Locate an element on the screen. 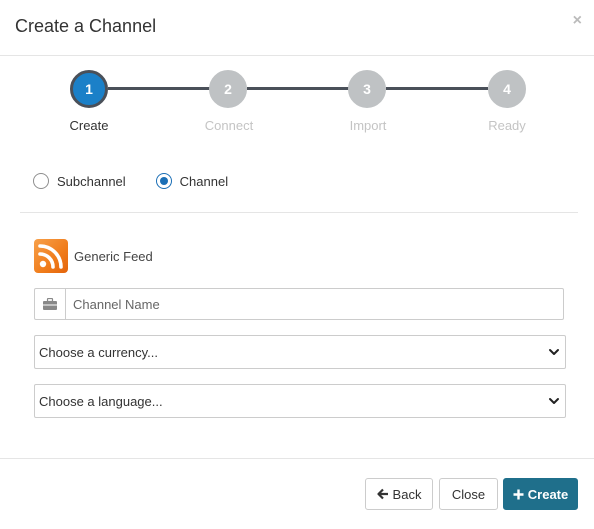  radio-button-checked is located at coordinates (163, 181).